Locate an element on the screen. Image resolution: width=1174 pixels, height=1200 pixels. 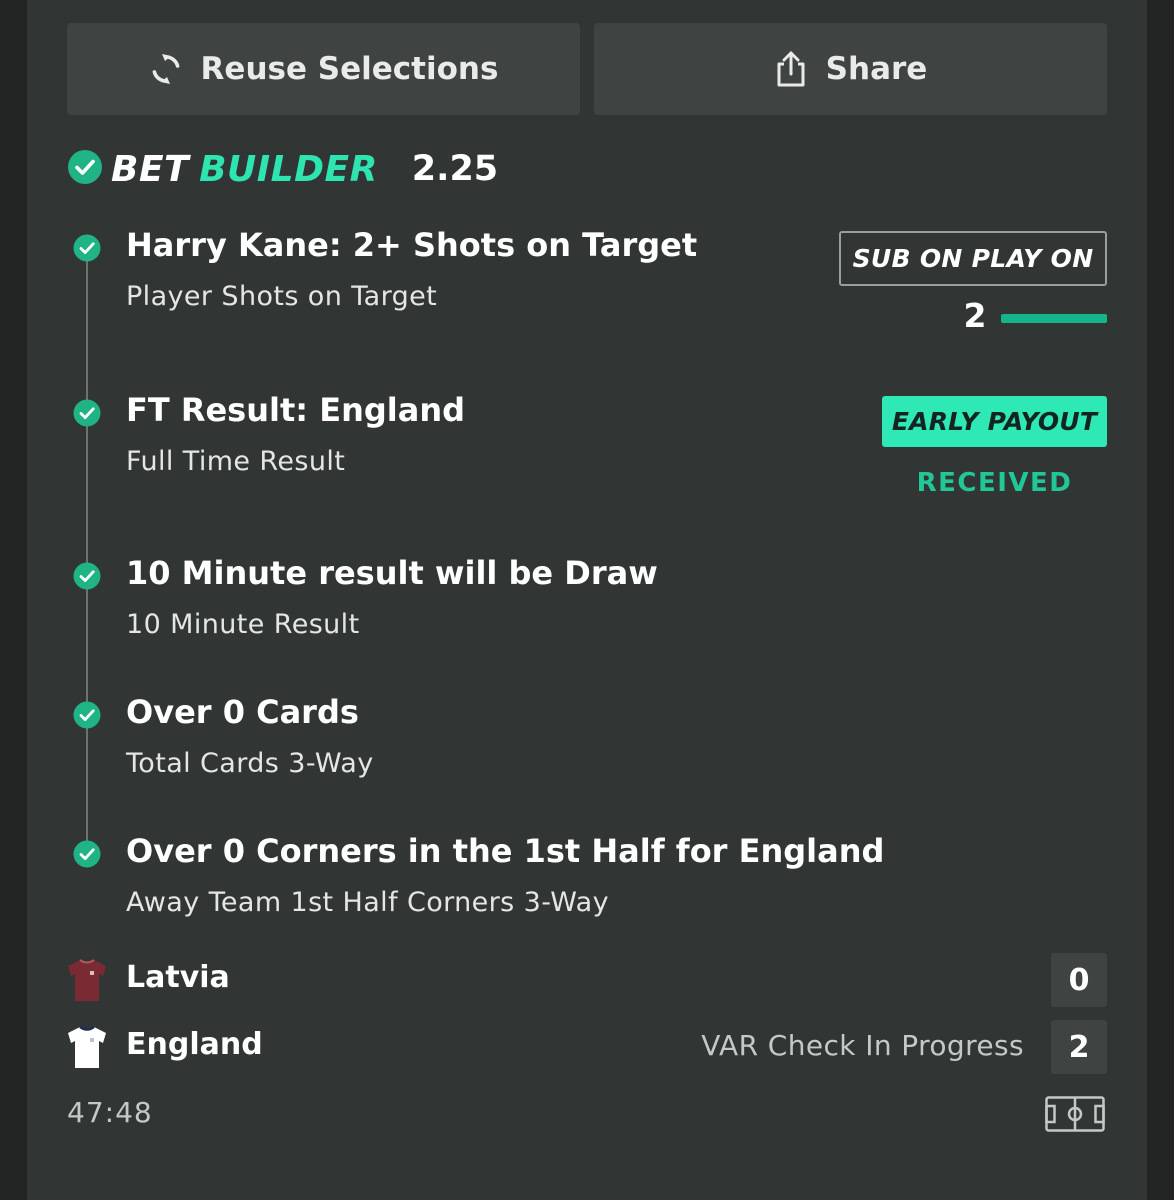
bet-odds: 2.25 is located at coordinates (455, 169).